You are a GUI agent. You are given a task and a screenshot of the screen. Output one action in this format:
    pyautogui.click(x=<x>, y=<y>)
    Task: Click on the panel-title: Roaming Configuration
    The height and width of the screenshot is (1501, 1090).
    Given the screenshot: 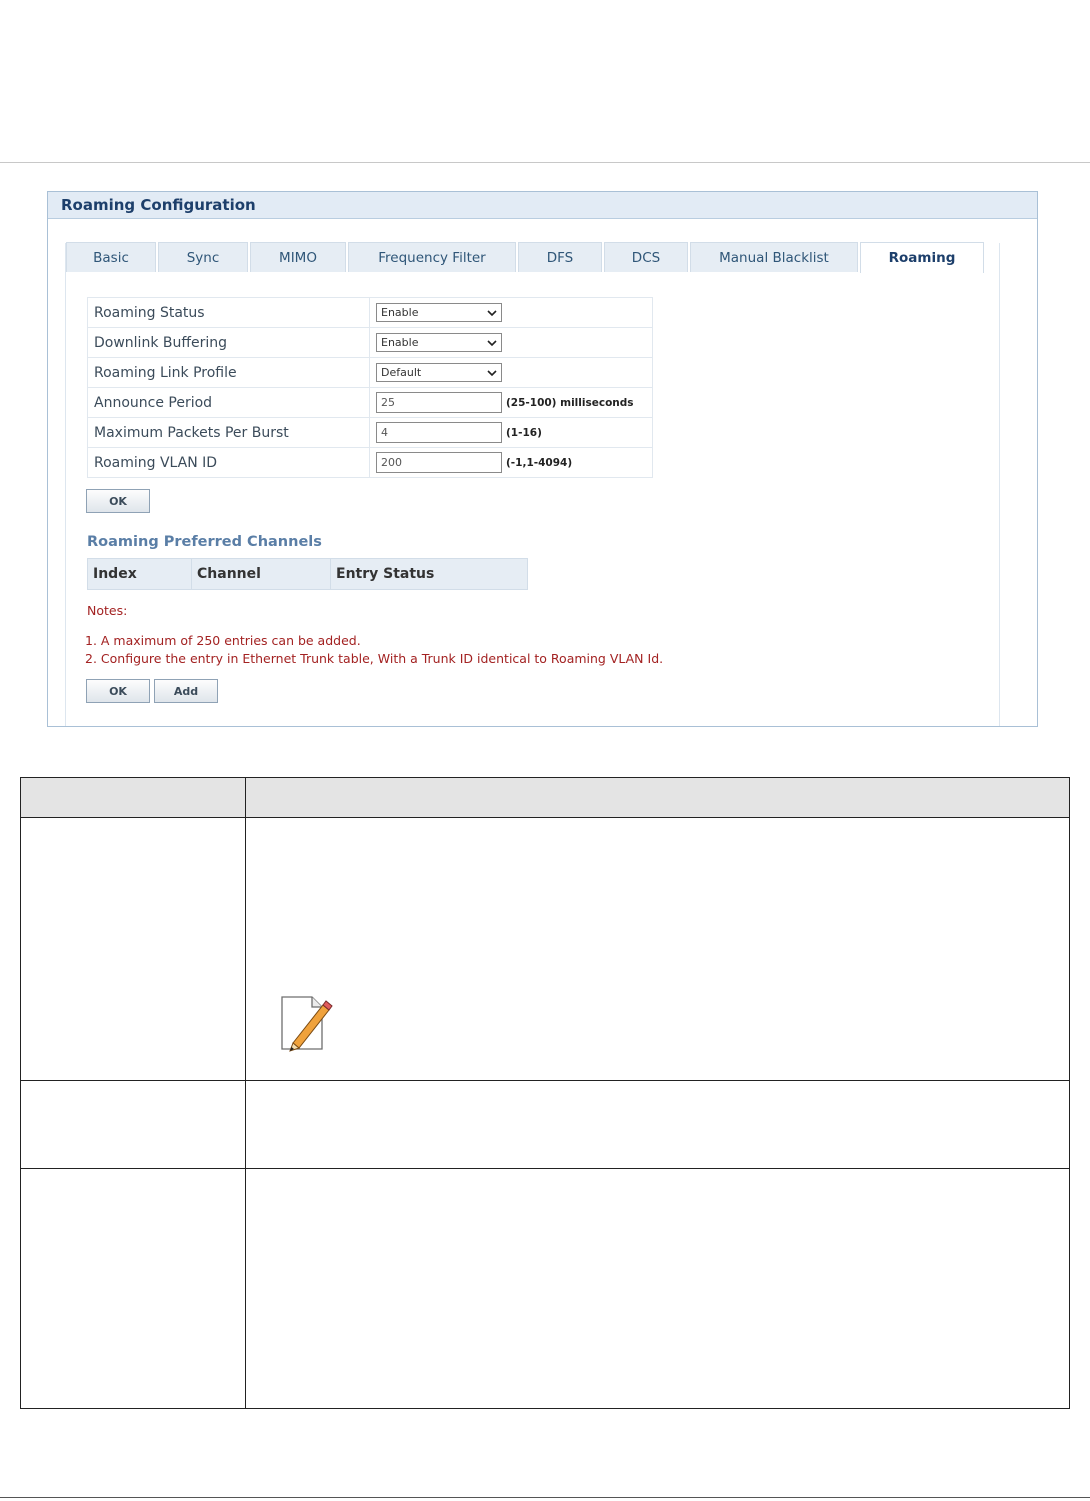 What is the action you would take?
    pyautogui.click(x=542, y=205)
    